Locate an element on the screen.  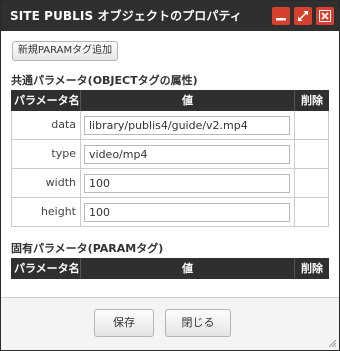
maximize-button is located at coordinates (303, 16).